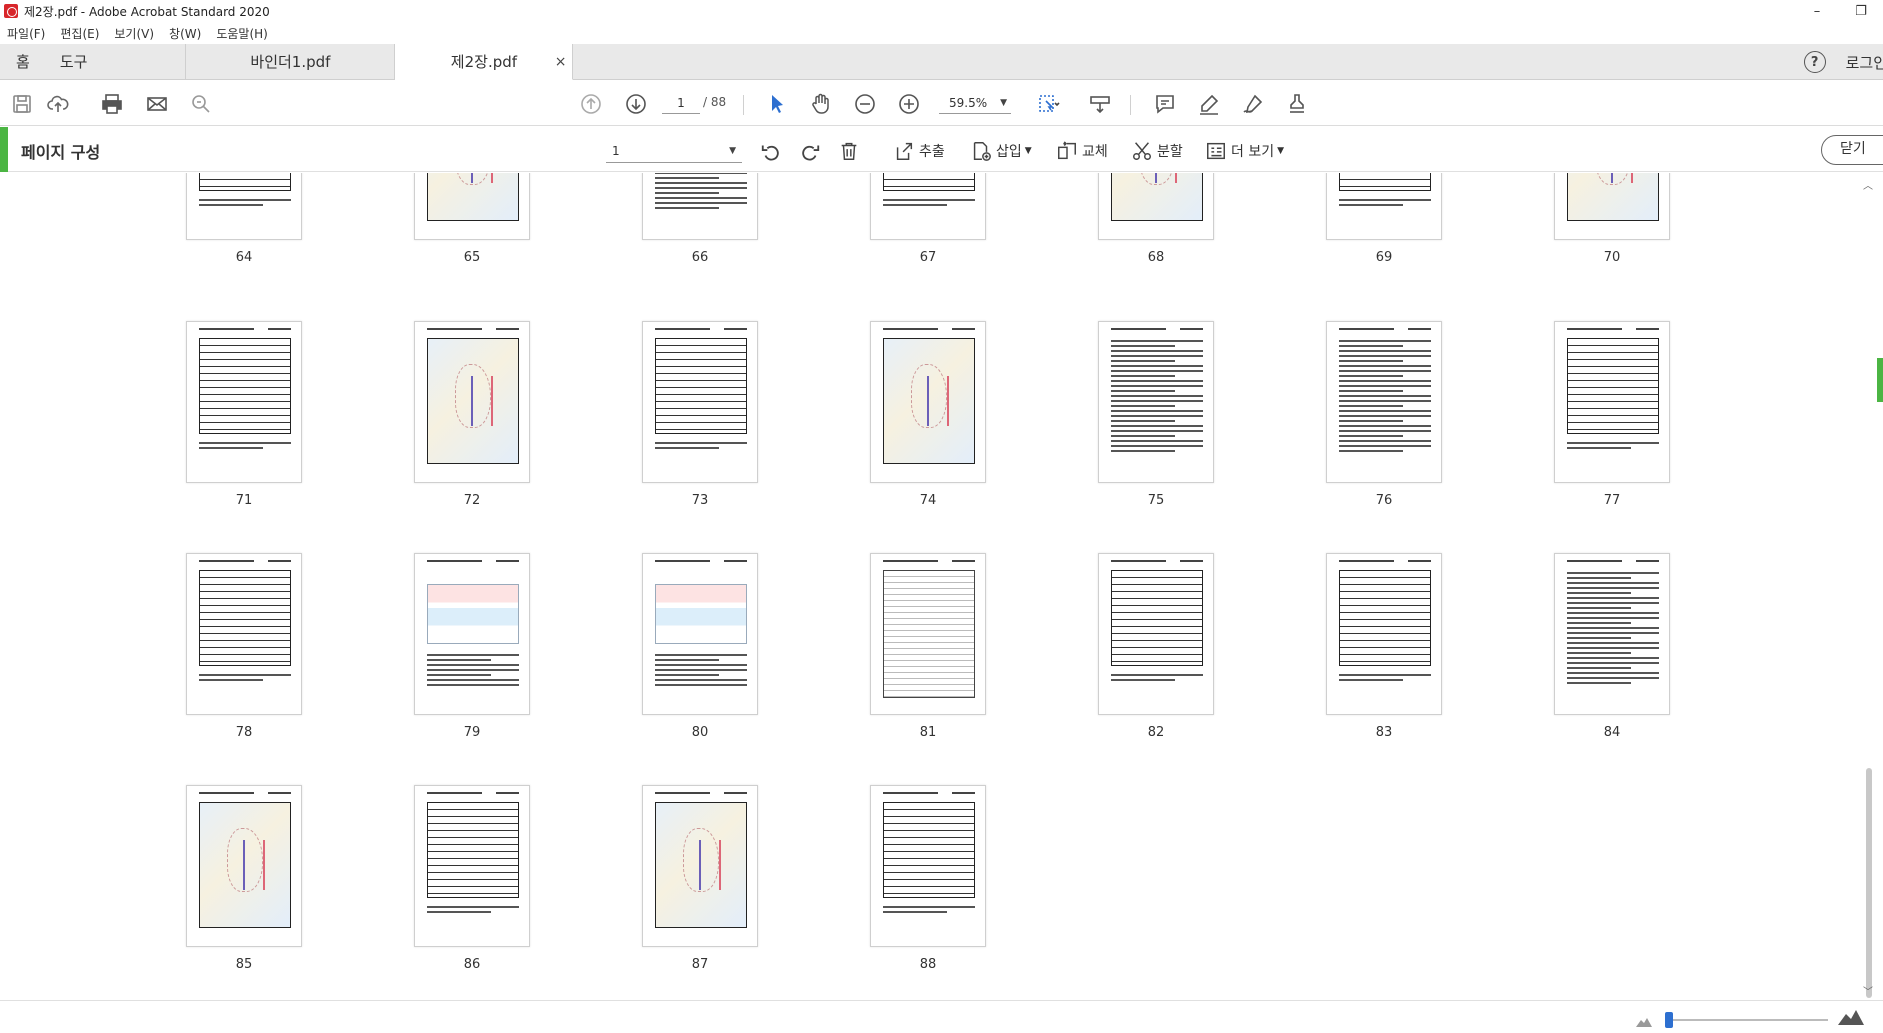 Image resolution: width=1883 pixels, height=1033 pixels. Describe the element at coordinates (1644, 1022) in the screenshot. I see `small-thumbnail-icon` at that location.